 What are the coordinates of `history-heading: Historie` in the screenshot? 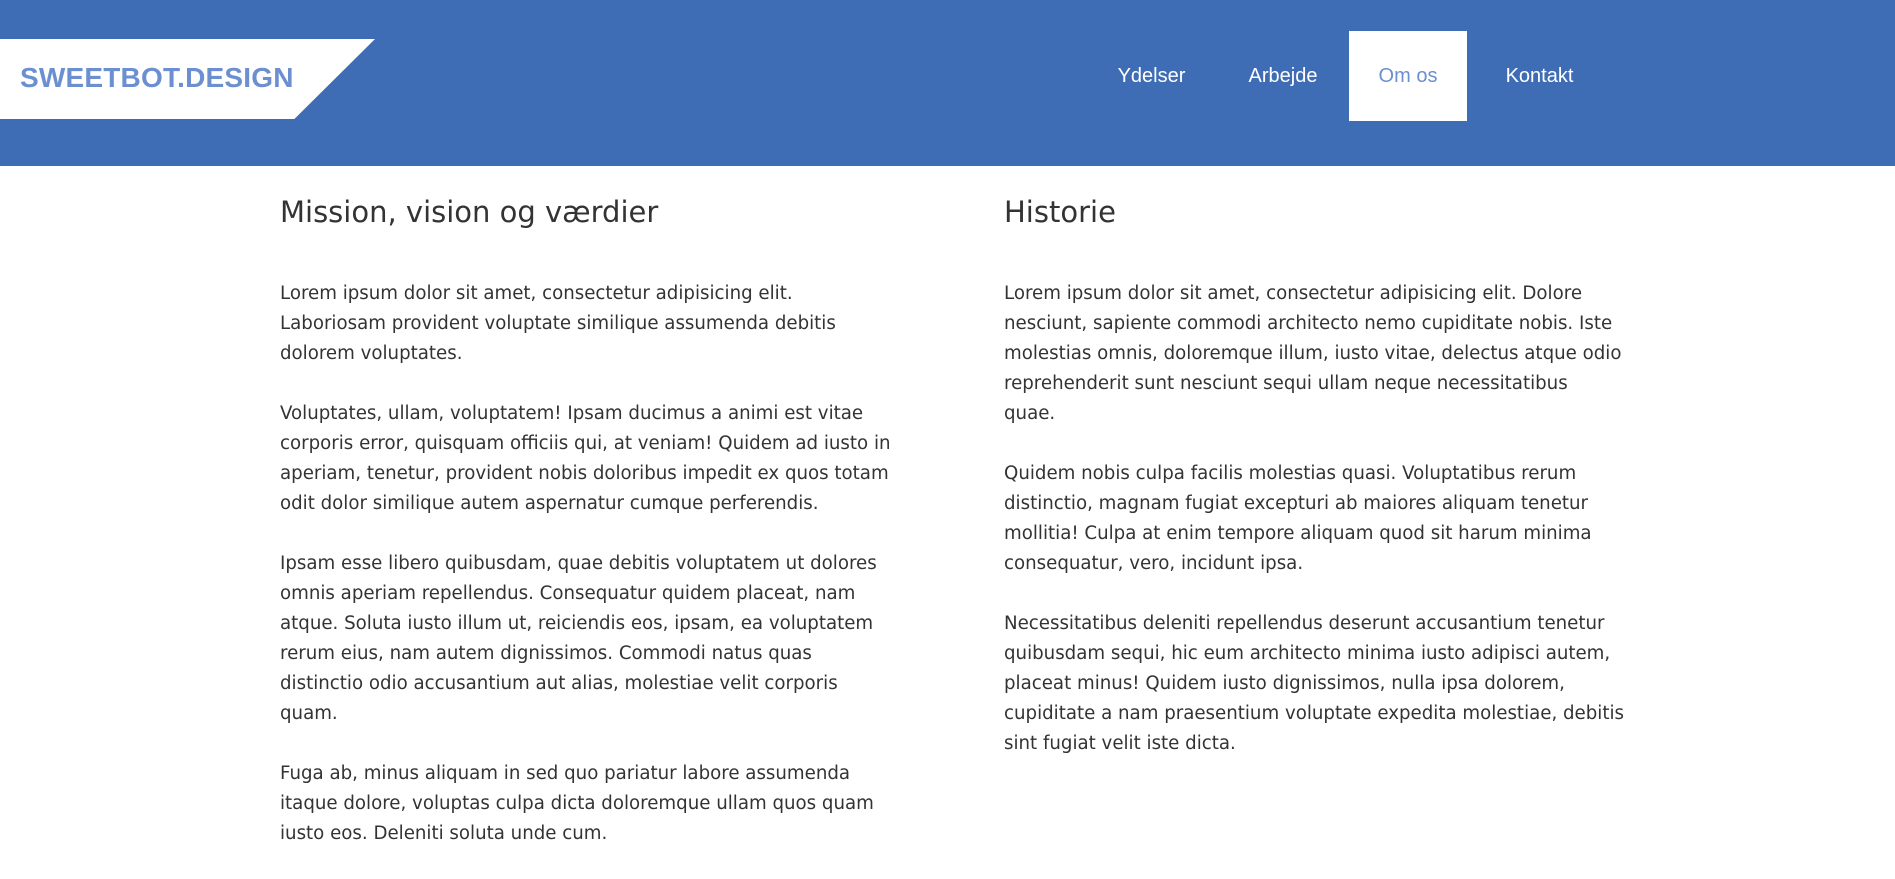 It's located at (1060, 212).